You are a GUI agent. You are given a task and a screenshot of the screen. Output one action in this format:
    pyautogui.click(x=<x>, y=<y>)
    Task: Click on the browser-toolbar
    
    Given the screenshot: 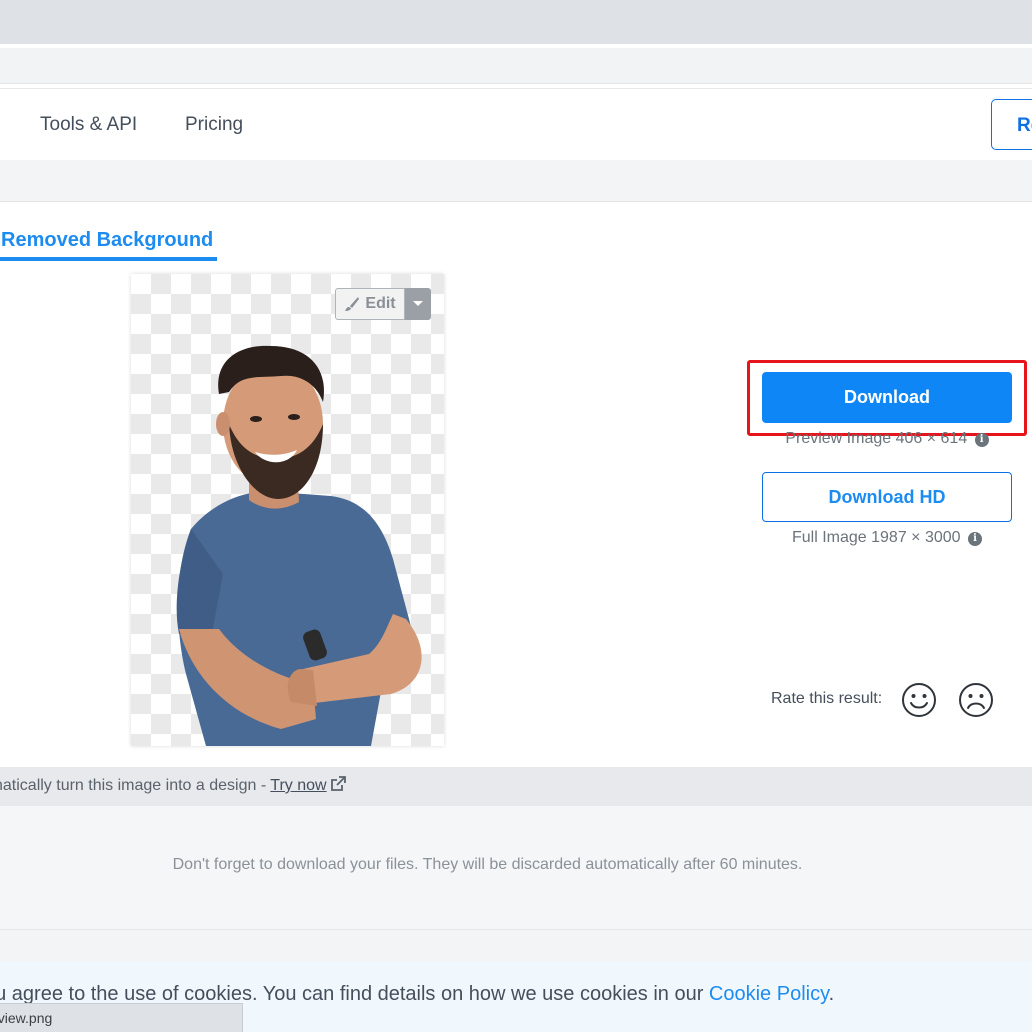 What is the action you would take?
    pyautogui.click(x=516, y=66)
    